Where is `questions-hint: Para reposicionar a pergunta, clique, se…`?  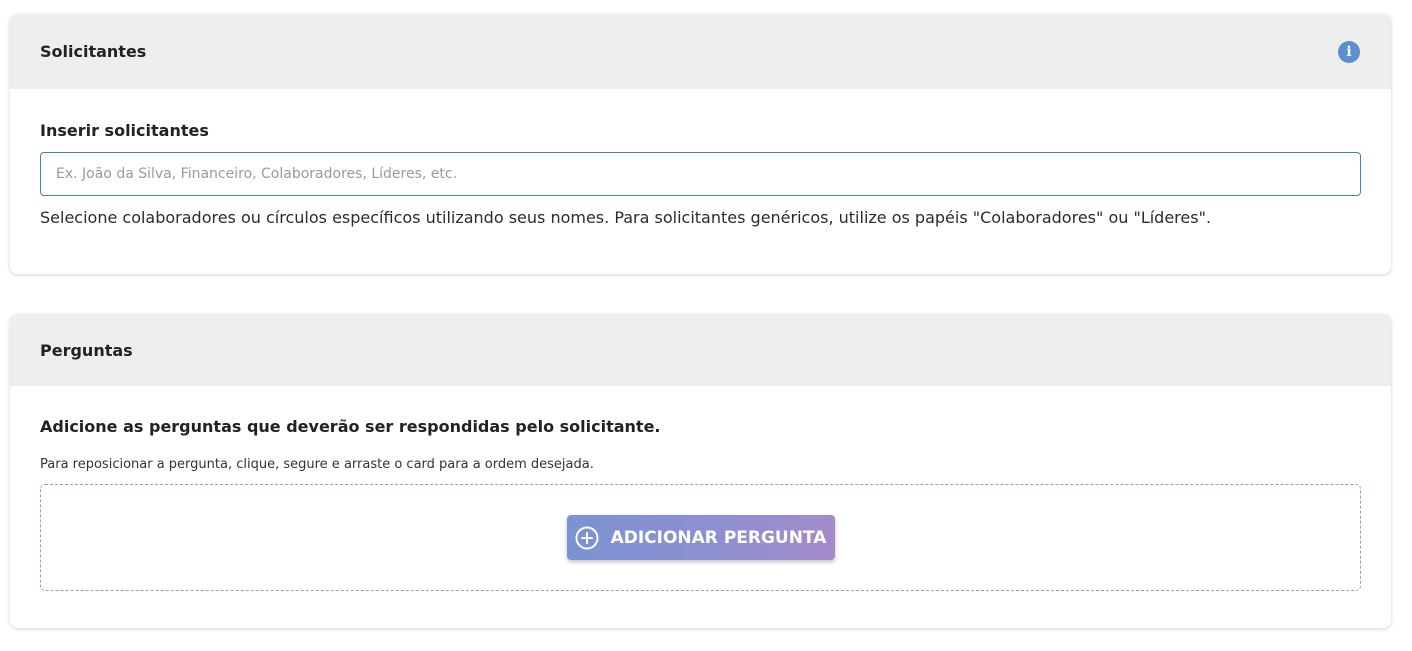
questions-hint: Para reposicionar a pergunta, clique, se… is located at coordinates (317, 464).